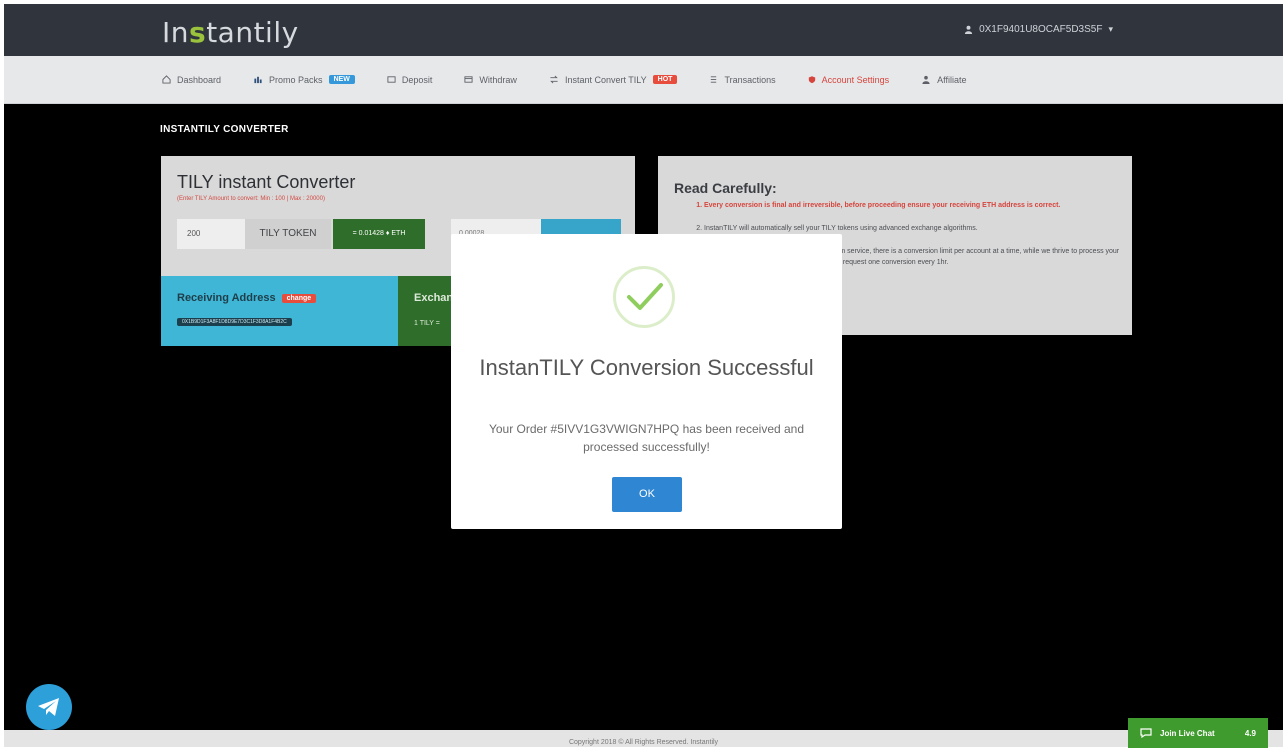  Describe the element at coordinates (1250, 733) in the screenshot. I see `live-chat-rating: 4.9` at that location.